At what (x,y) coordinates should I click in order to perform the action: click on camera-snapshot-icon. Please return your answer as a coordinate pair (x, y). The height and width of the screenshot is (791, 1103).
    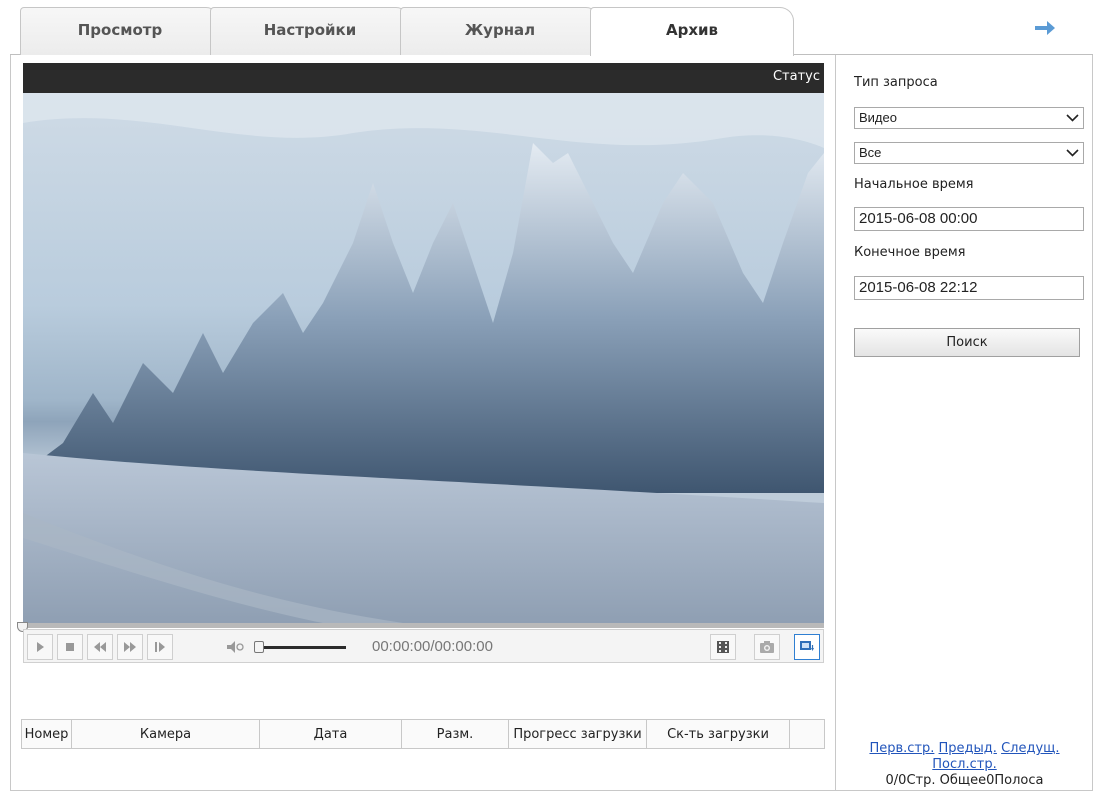
    Looking at the image, I should click on (767, 647).